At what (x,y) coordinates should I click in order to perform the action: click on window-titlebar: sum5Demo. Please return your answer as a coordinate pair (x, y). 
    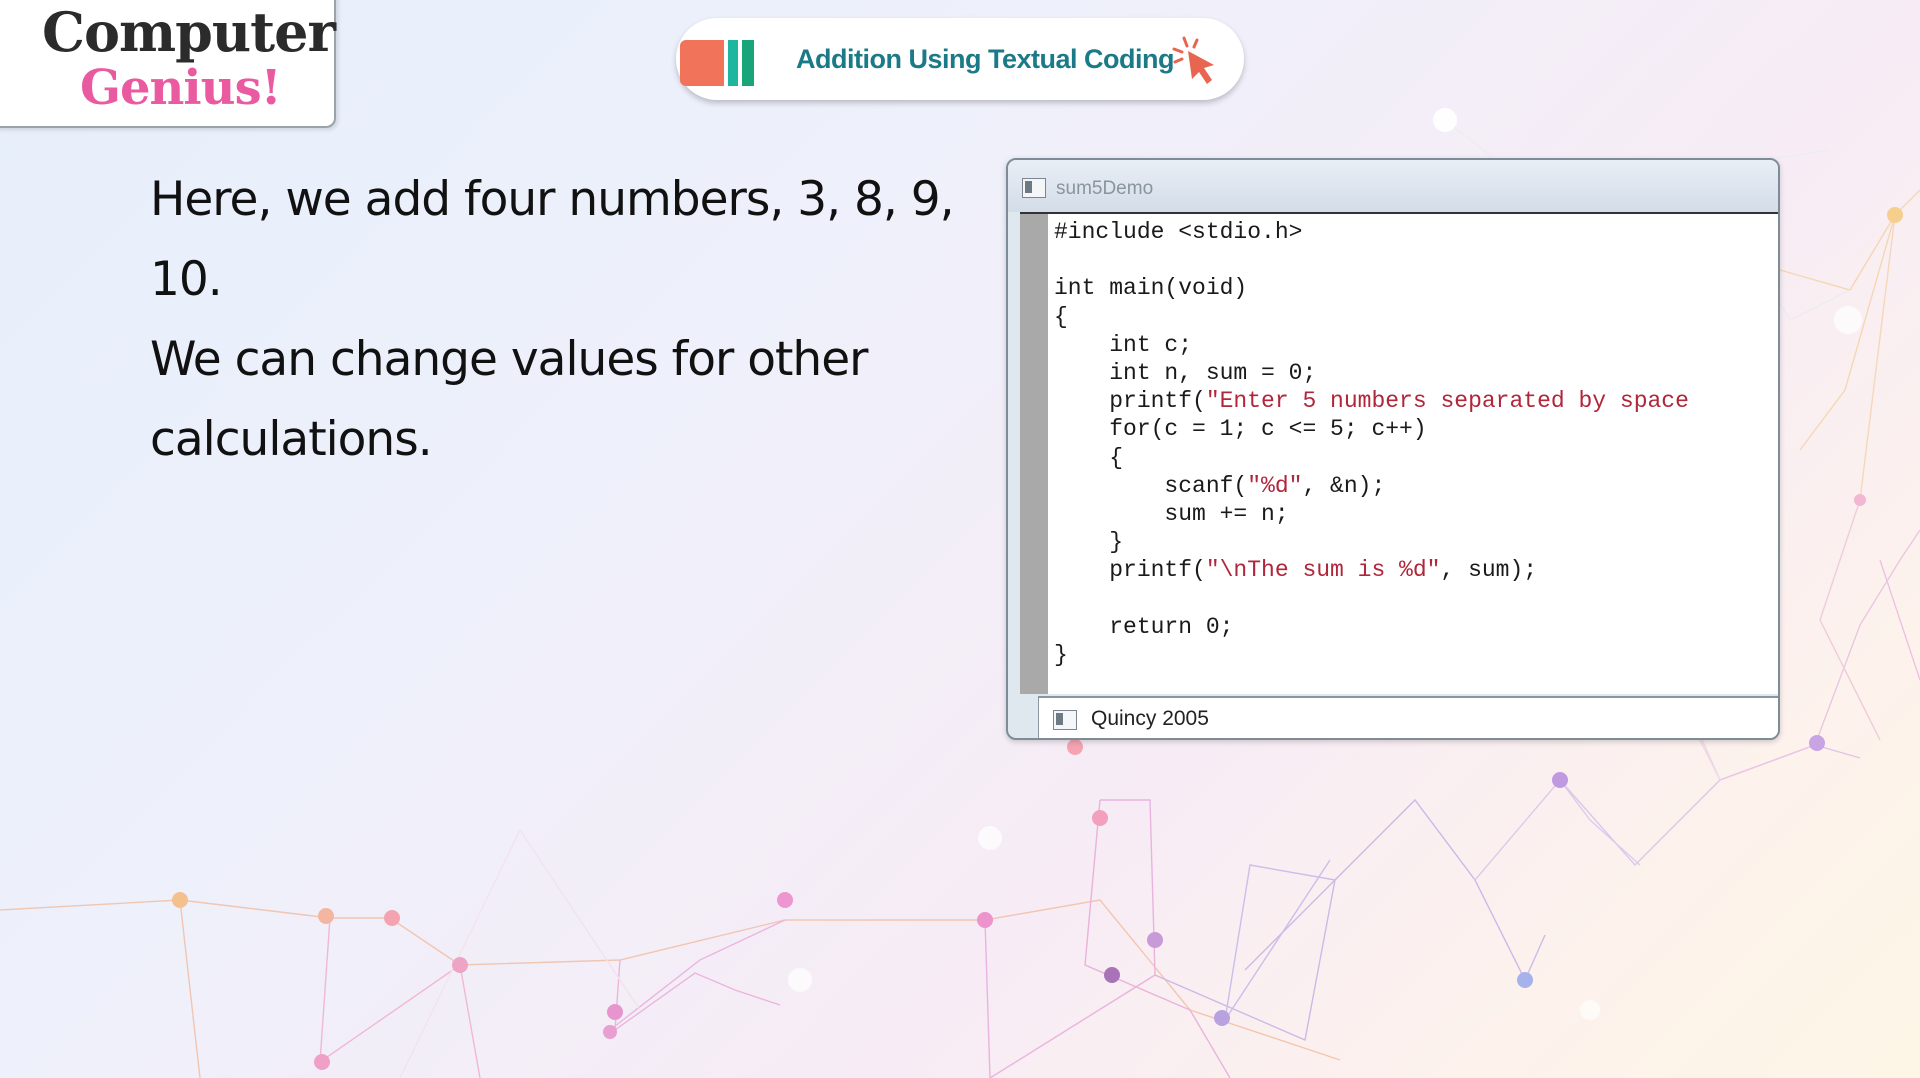
    Looking at the image, I should click on (1393, 186).